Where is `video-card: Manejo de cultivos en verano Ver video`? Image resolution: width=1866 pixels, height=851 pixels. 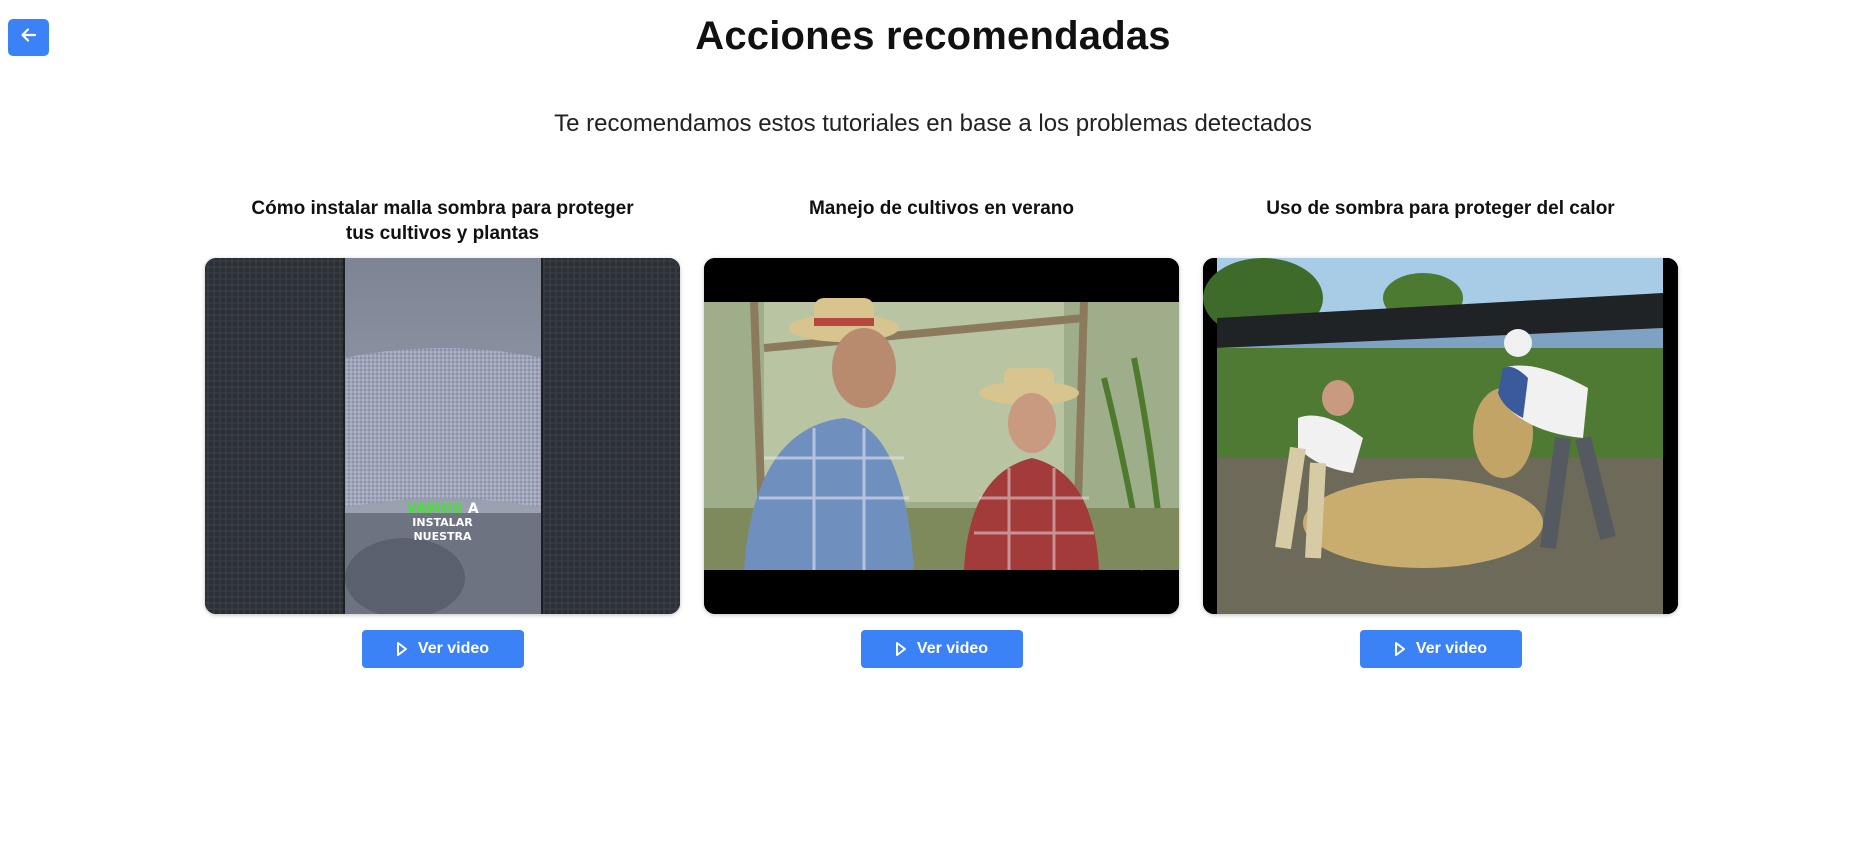
video-card: Manejo de cultivos en verano Ver video is located at coordinates (941, 432).